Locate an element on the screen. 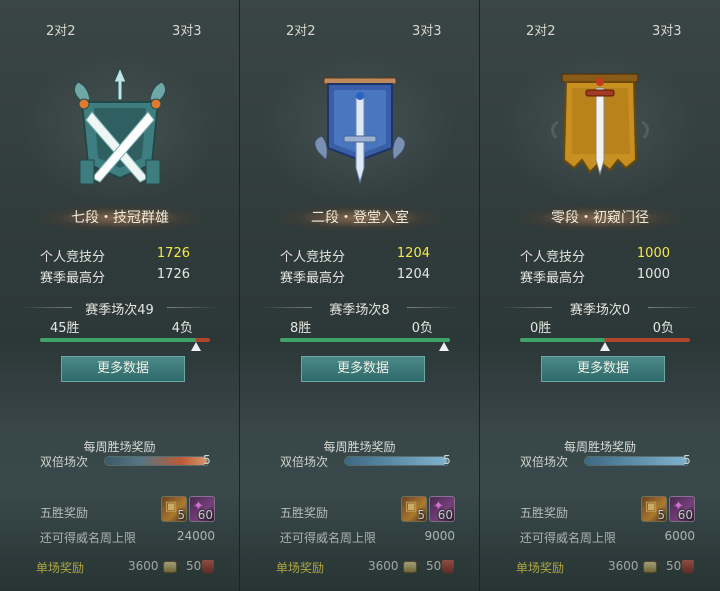 The height and width of the screenshot is (591, 720). wins-count: 45胜 is located at coordinates (65, 328).